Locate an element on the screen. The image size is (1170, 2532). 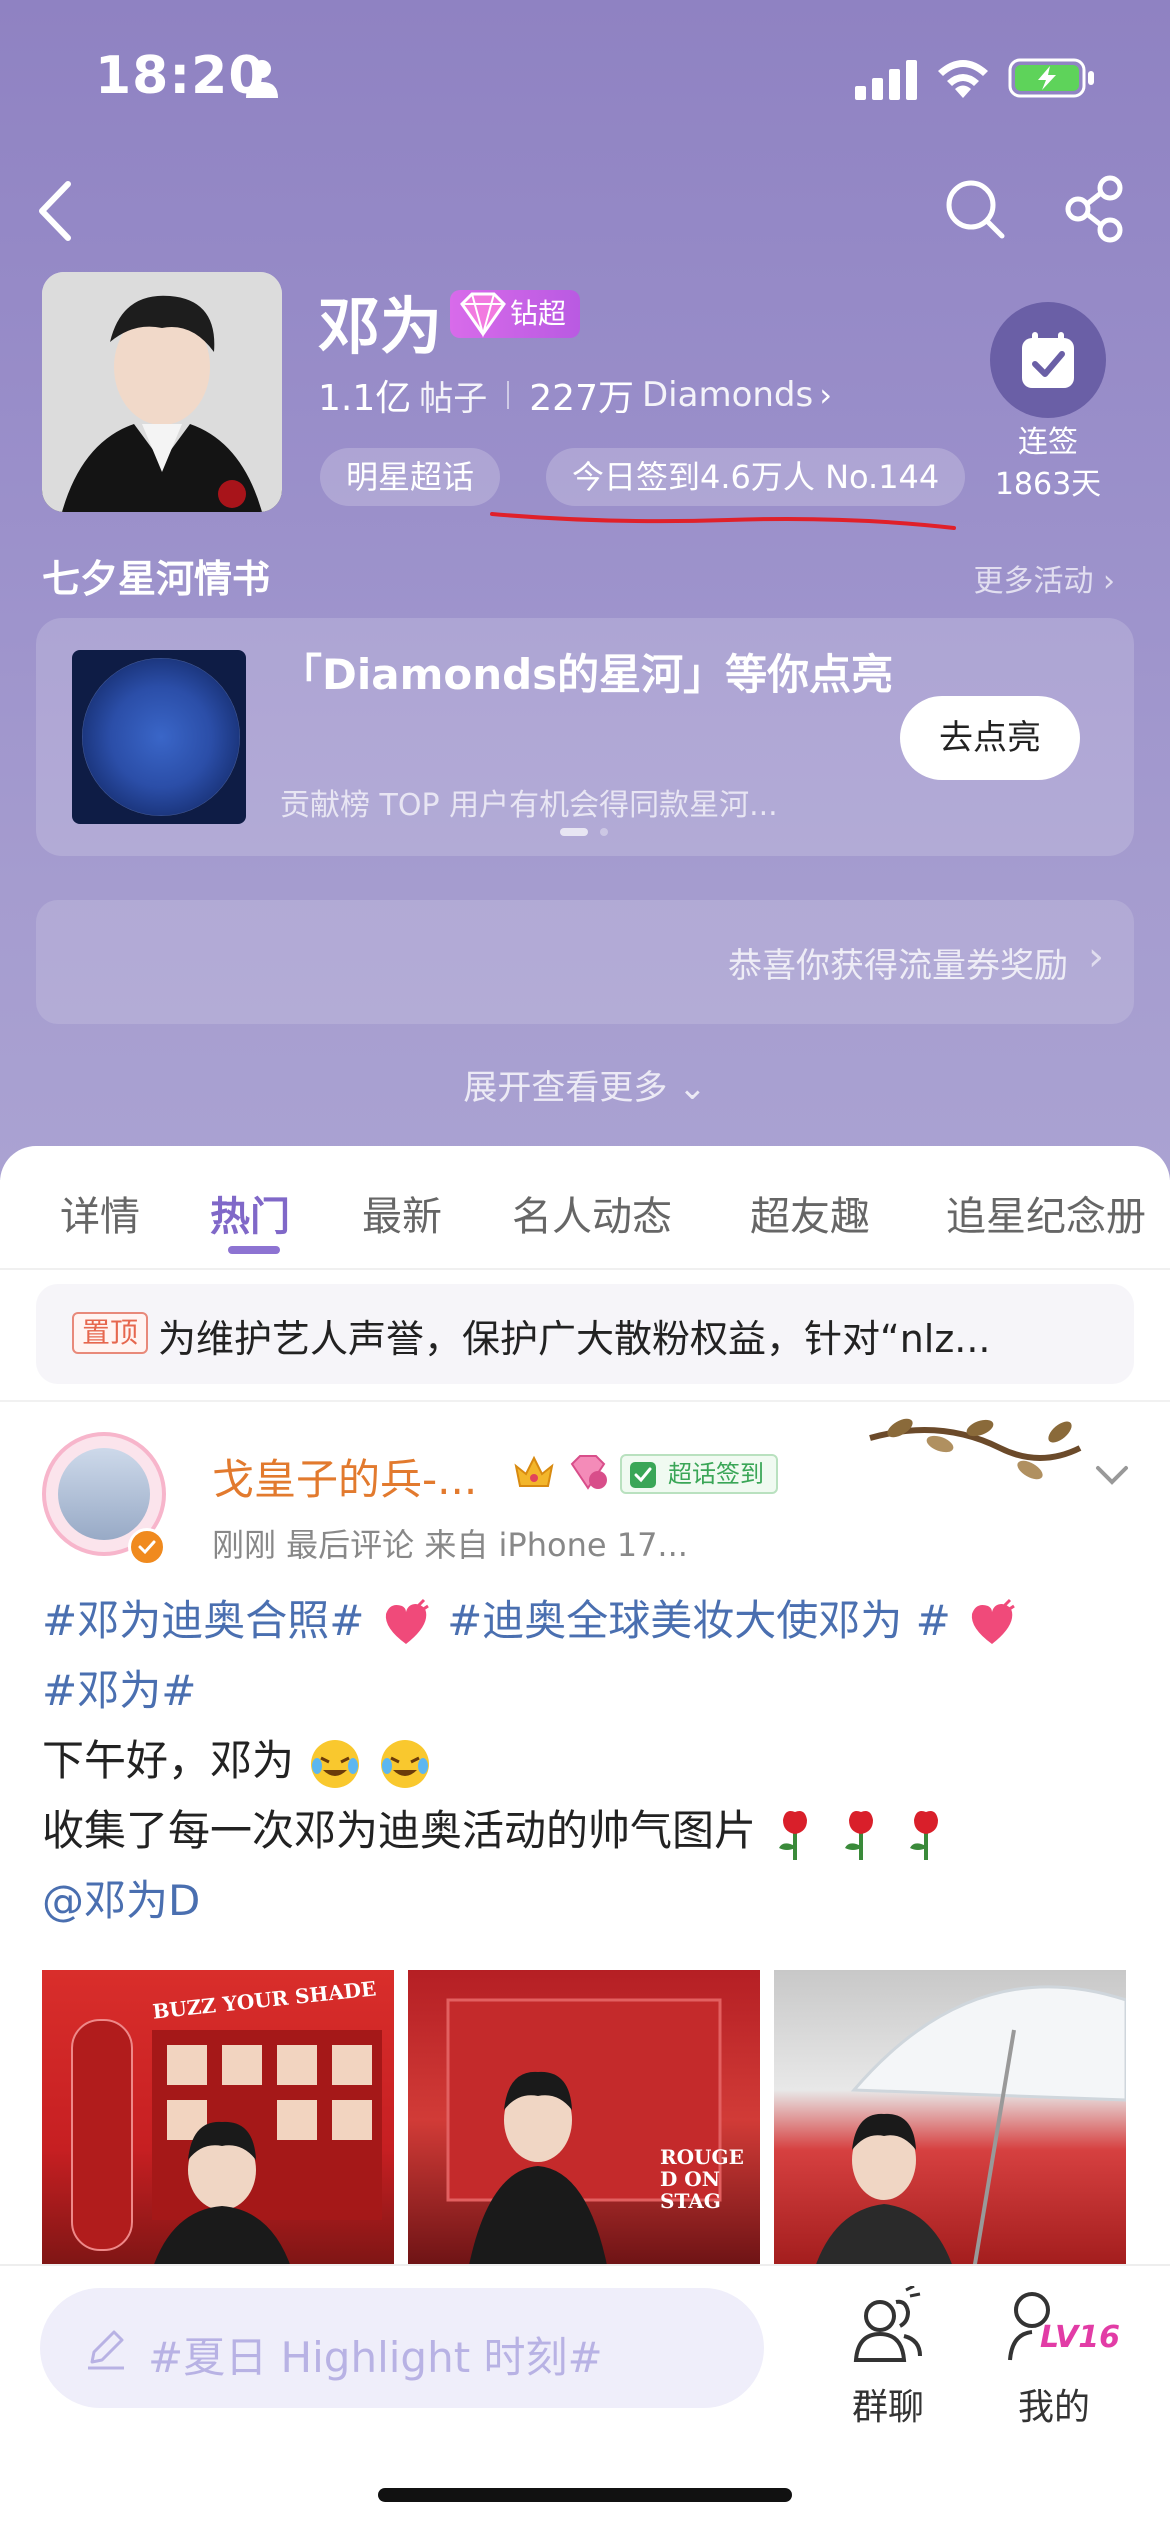
photo-caption: ROUGE D ON STAG is located at coordinates (702, 2179).